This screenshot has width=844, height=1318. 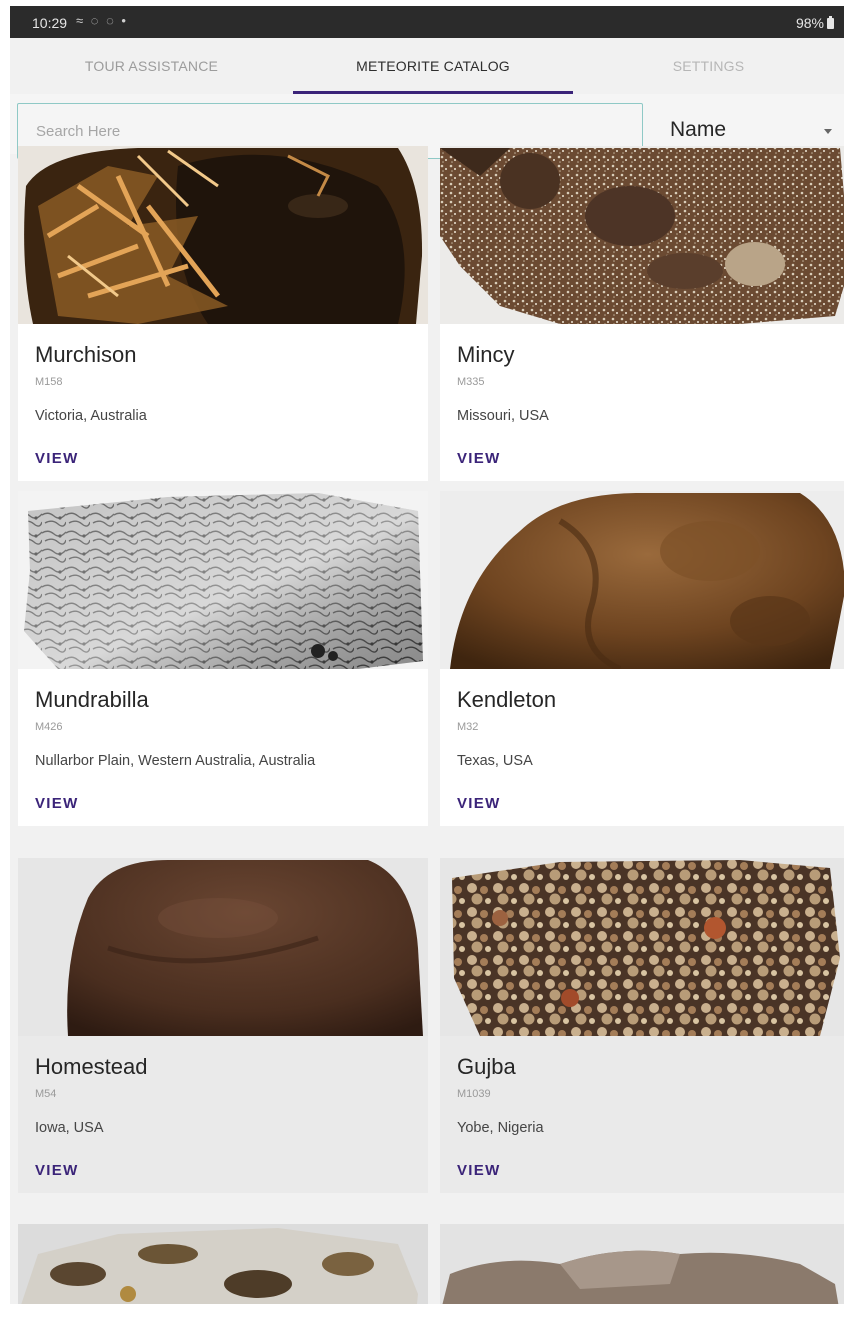 I want to click on meteorite-name: Kendleton, so click(x=507, y=699).